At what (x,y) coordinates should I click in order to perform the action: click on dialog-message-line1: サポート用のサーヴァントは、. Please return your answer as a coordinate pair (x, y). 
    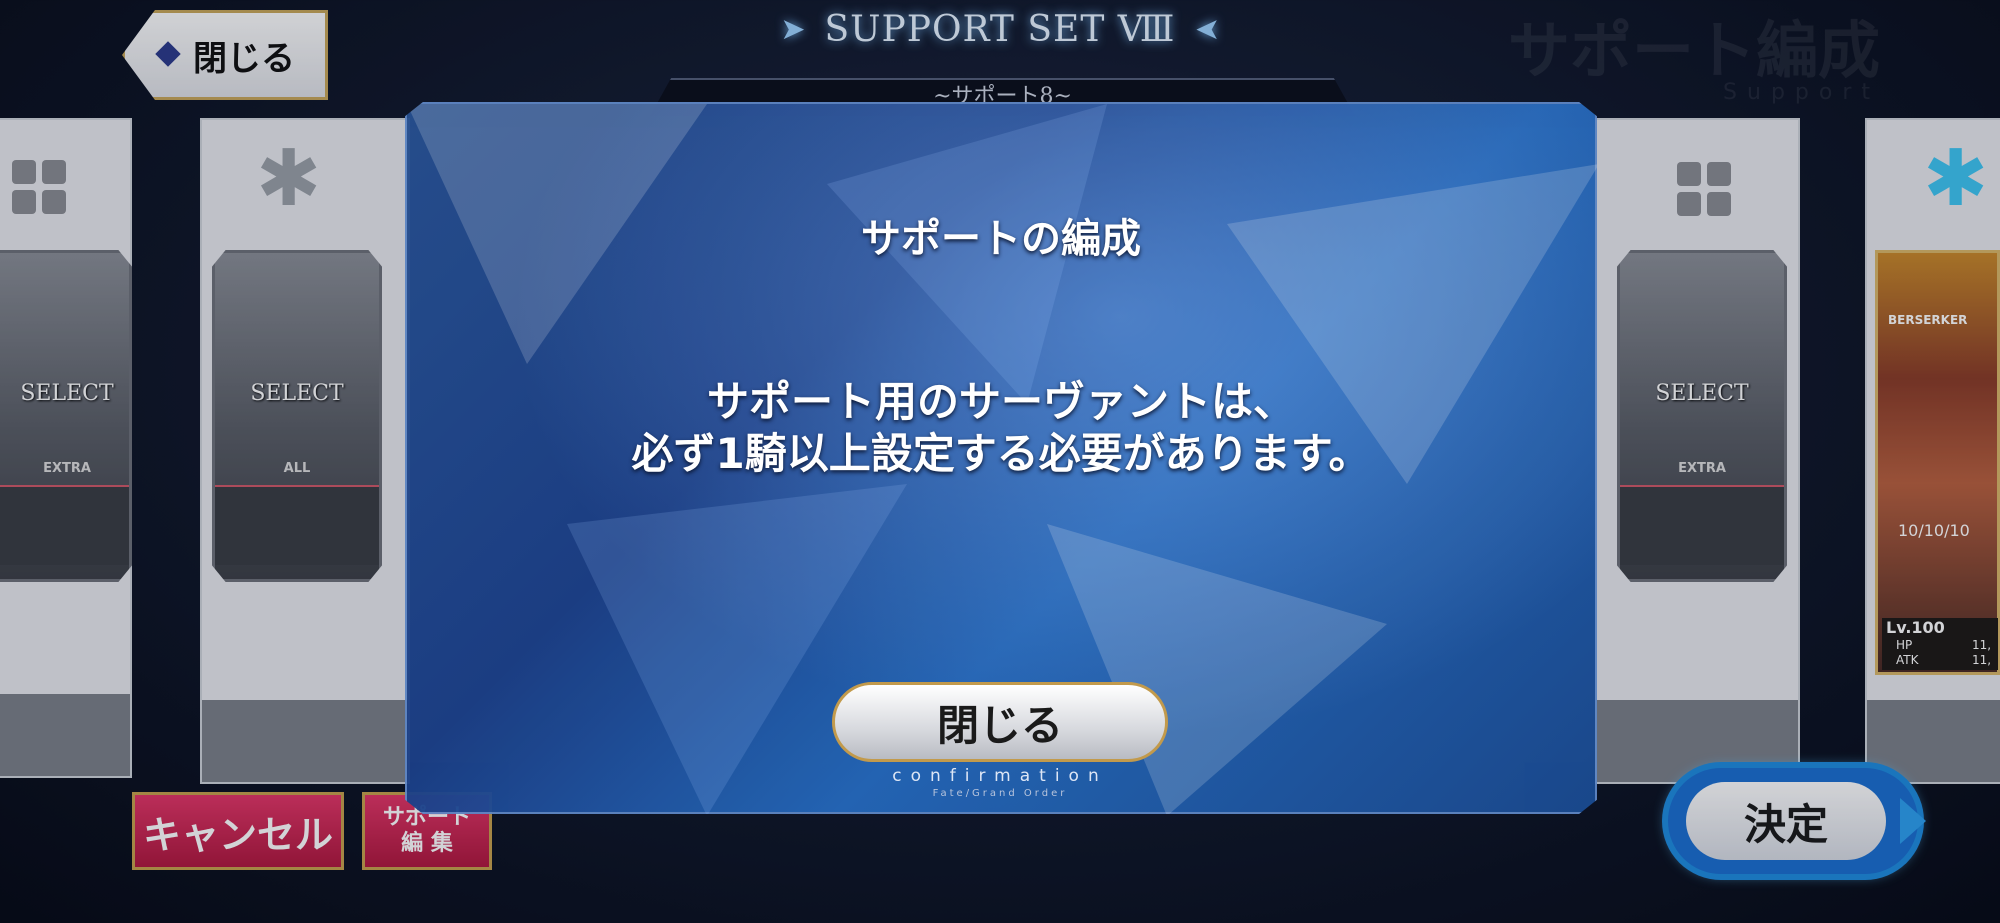
    Looking at the image, I should click on (1000, 401).